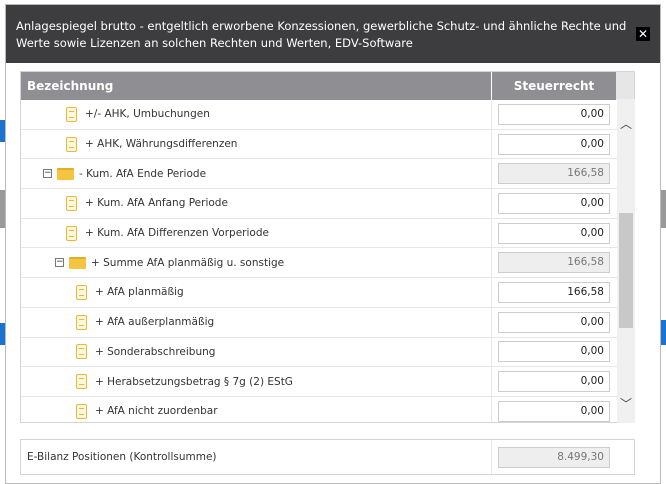  What do you see at coordinates (327, 115) in the screenshot?
I see `table-row: +/- AHK, Umbuchungen 0,00` at bounding box center [327, 115].